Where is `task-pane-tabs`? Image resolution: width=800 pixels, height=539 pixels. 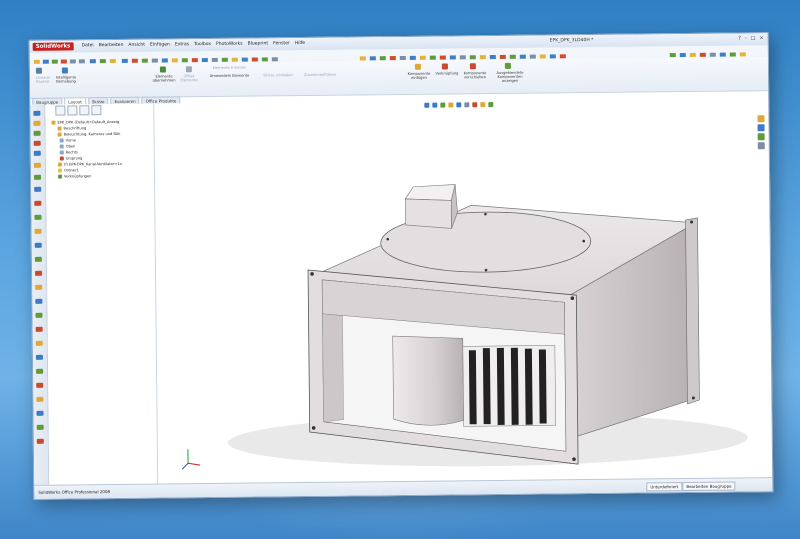 task-pane-tabs is located at coordinates (761, 133).